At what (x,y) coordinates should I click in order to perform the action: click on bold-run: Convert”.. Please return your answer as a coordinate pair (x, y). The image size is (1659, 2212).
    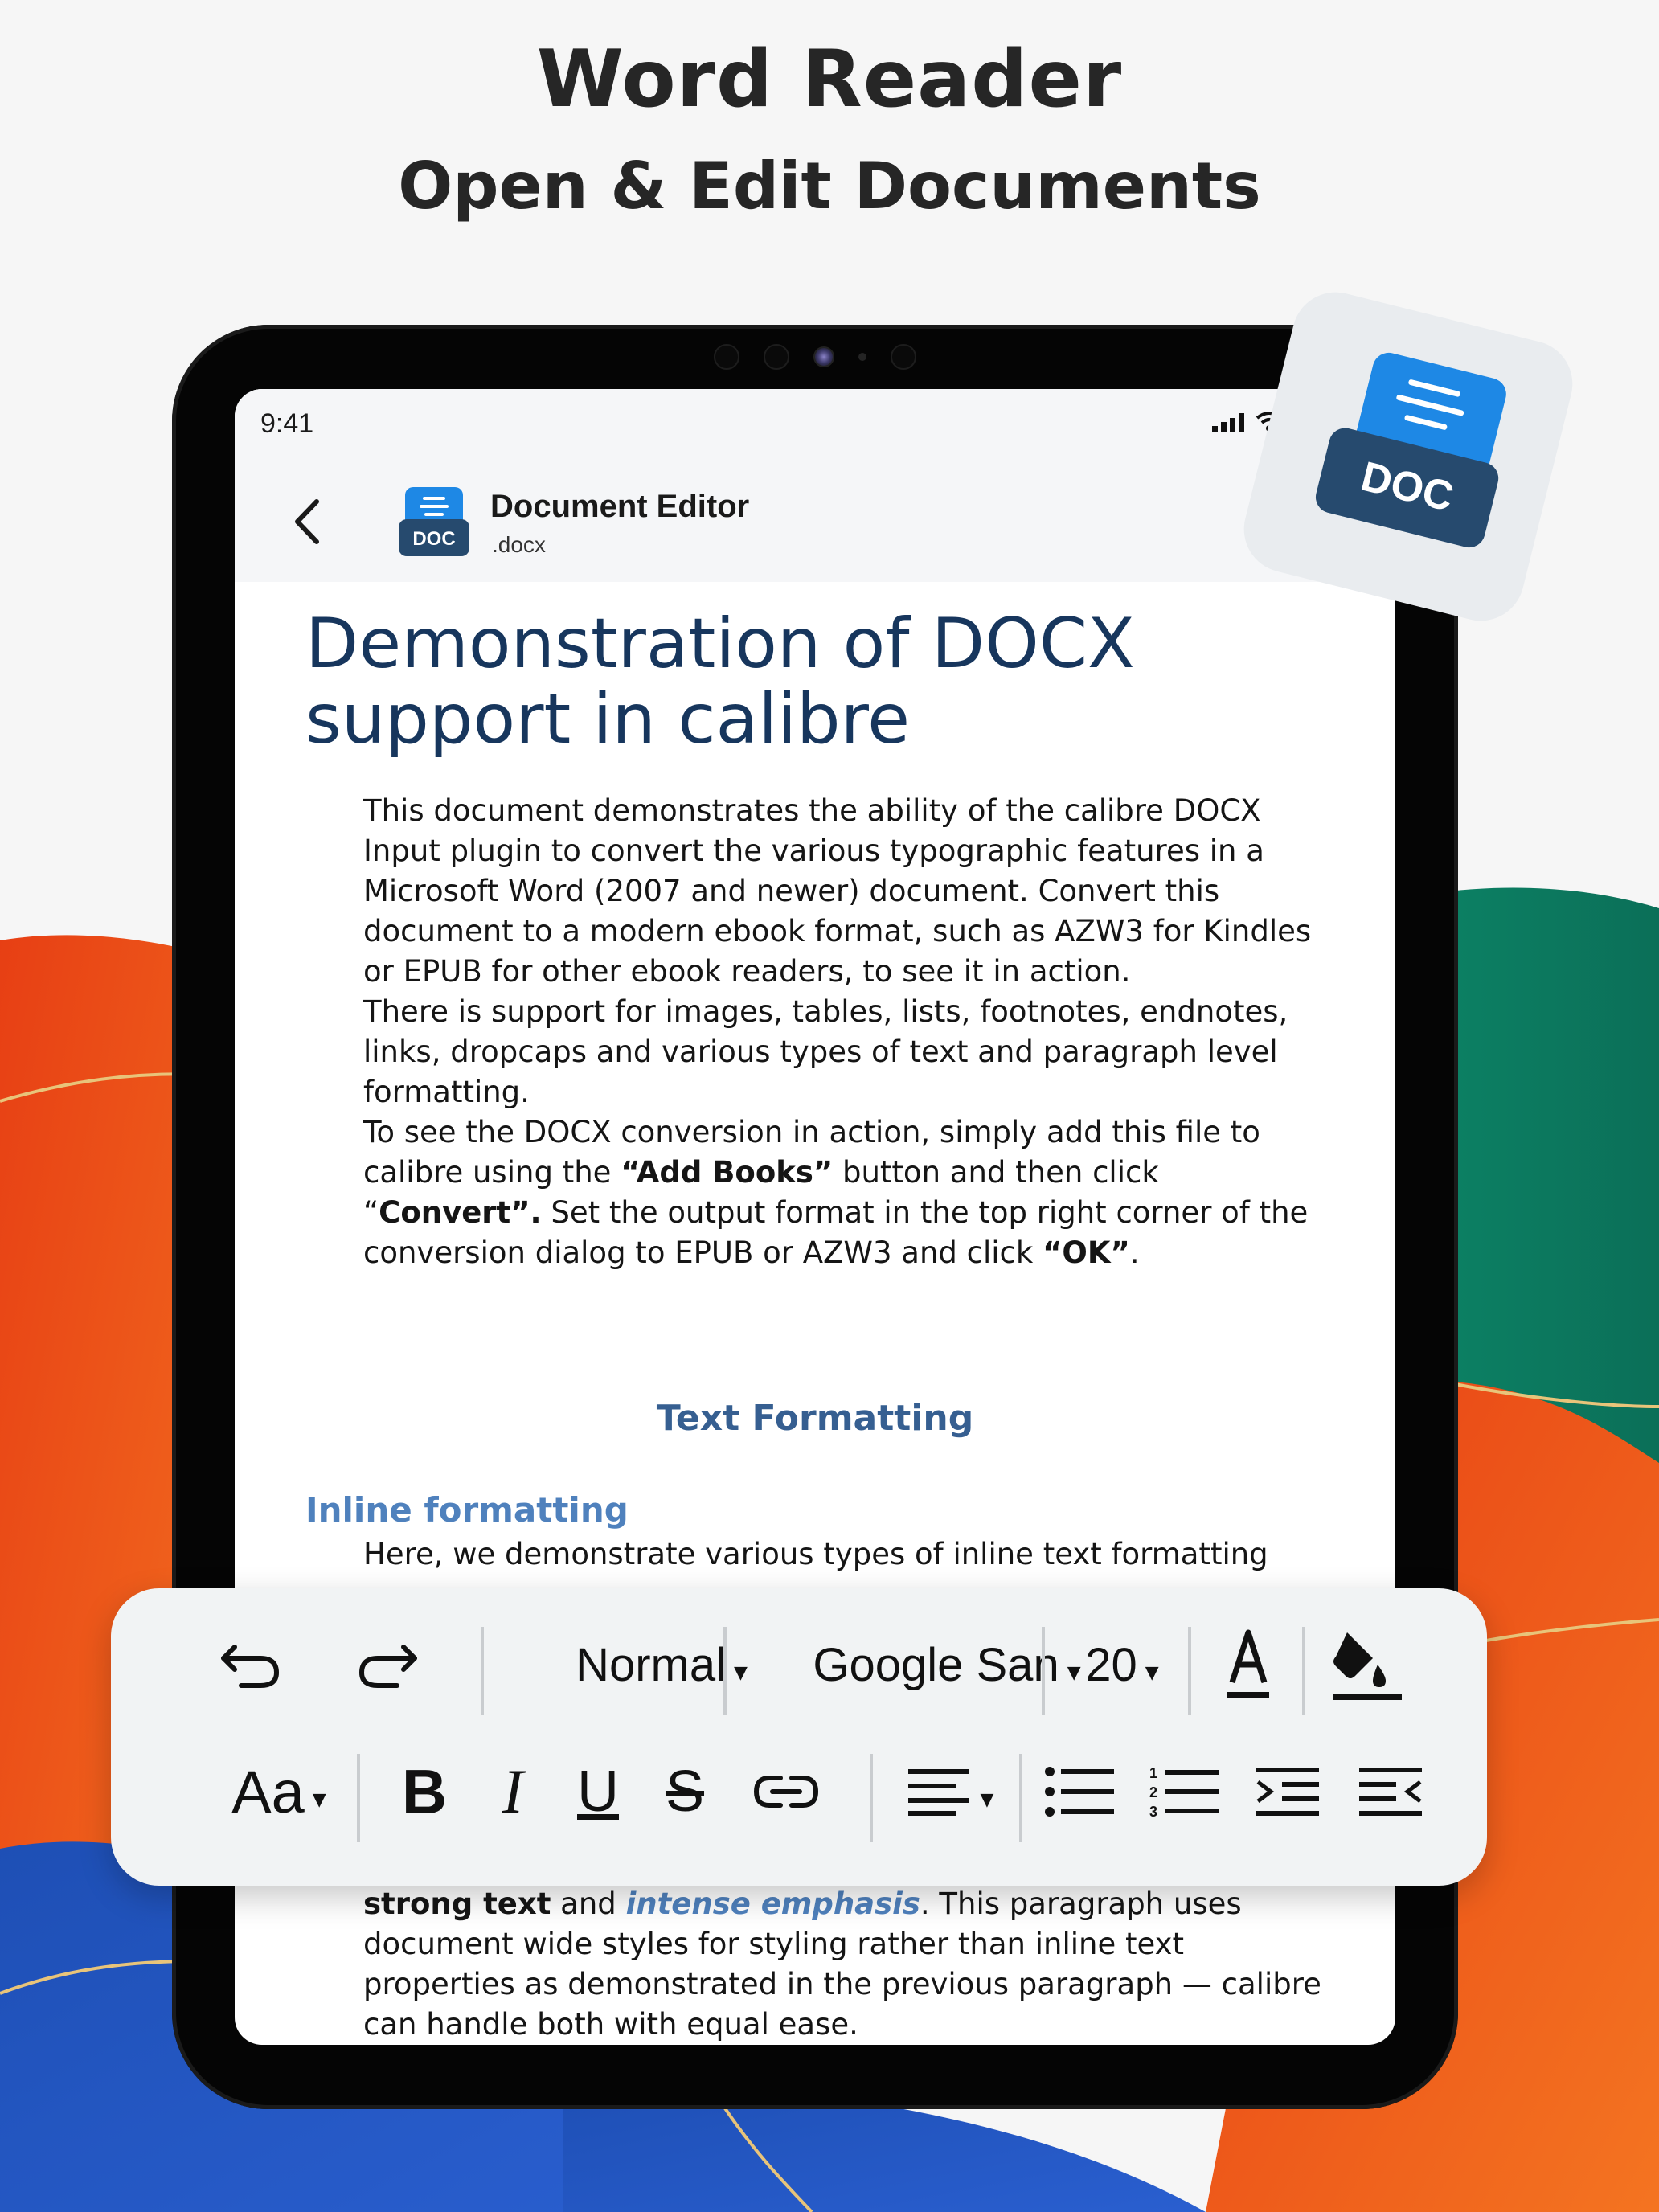
    Looking at the image, I should click on (460, 1212).